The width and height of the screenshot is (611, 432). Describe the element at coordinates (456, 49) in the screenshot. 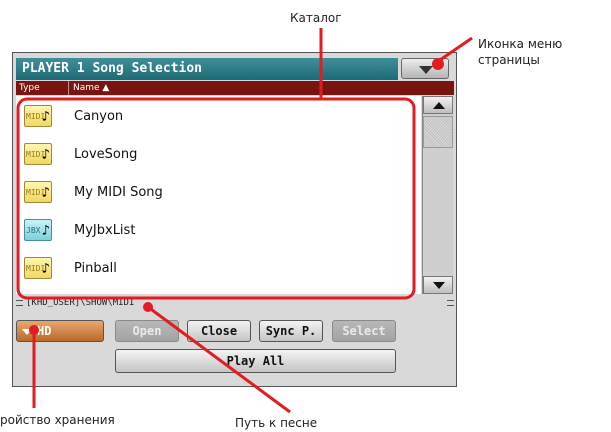

I see `menu-pointer` at that location.